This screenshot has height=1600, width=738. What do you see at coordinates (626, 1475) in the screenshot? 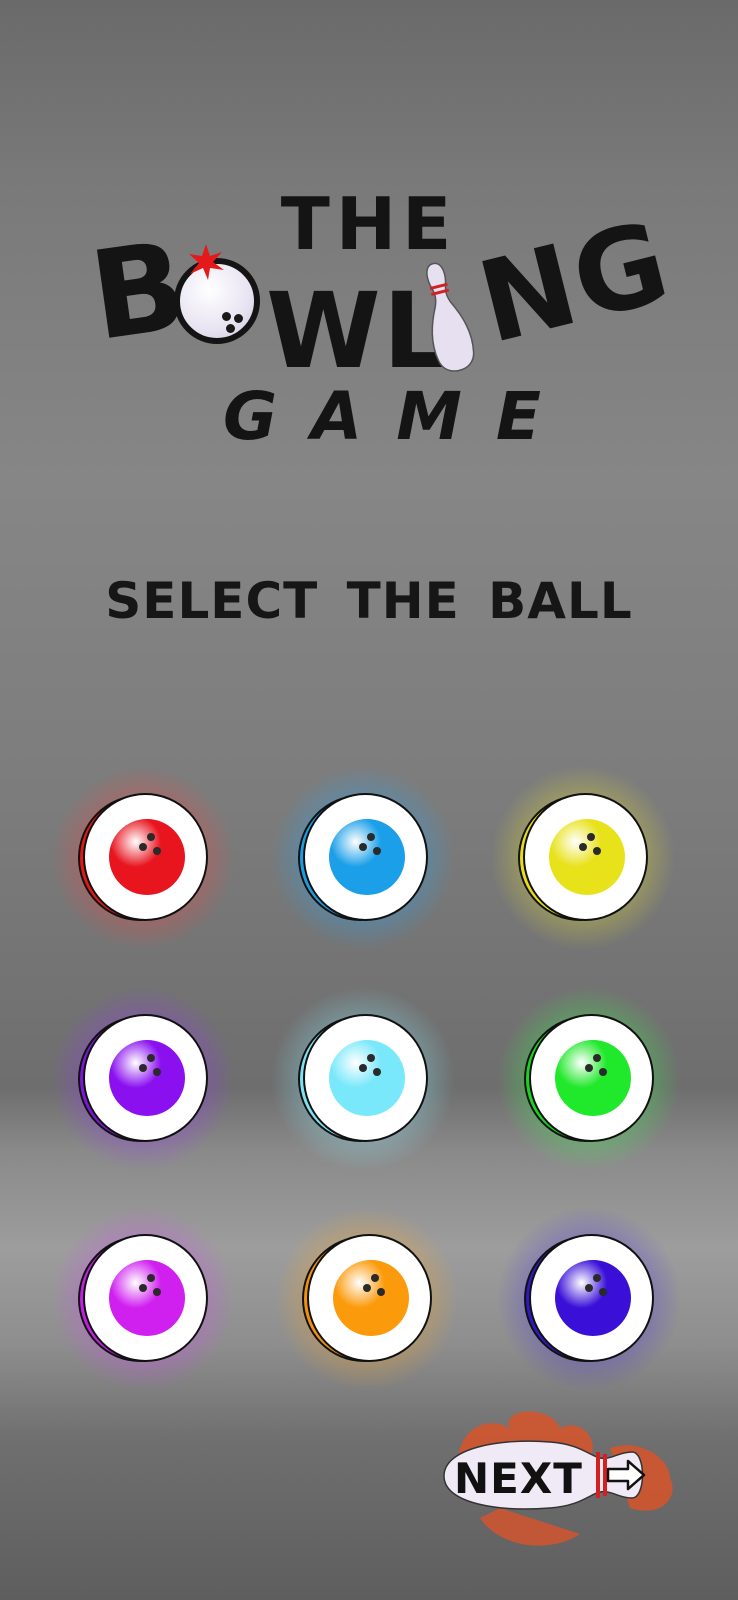
I see `arrow-right-icon` at bounding box center [626, 1475].